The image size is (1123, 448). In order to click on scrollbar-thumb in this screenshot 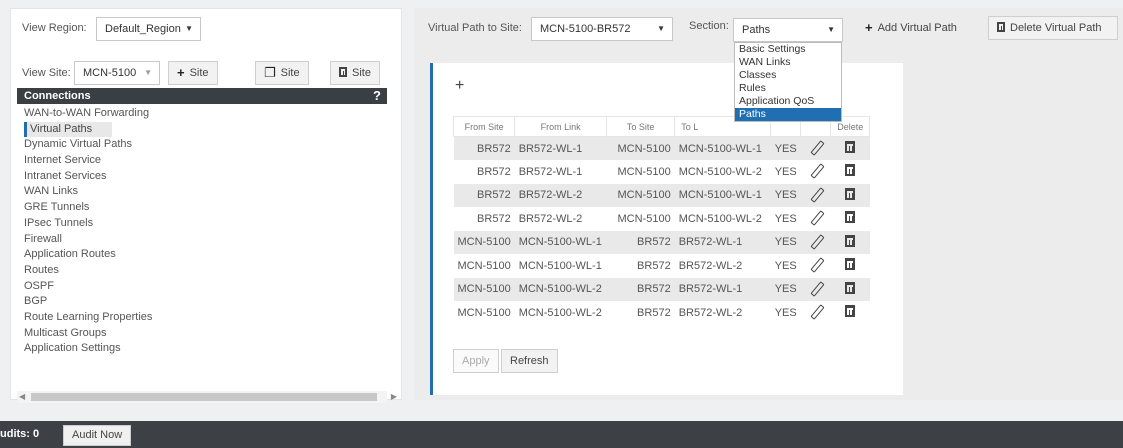, I will do `click(204, 397)`.